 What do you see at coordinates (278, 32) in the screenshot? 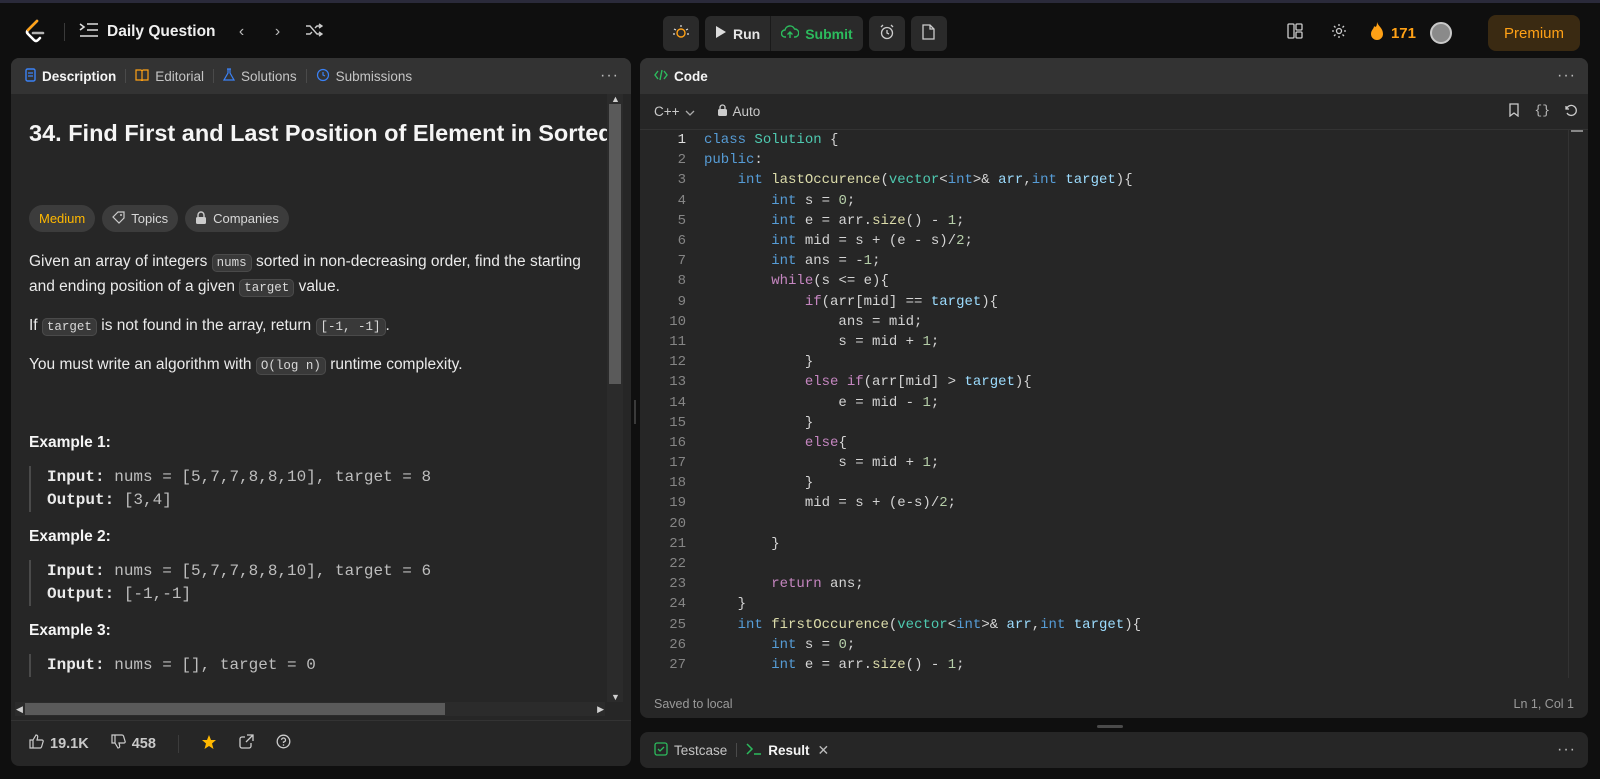
I see `next-question-button: ›` at bounding box center [278, 32].